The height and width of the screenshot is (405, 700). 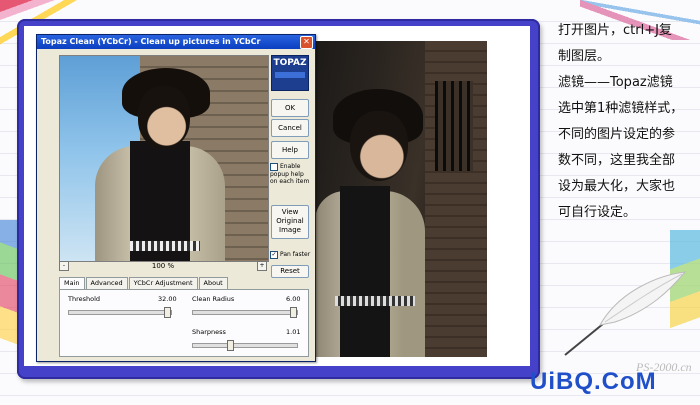 What do you see at coordinates (213, 299) in the screenshot?
I see `clean-radius-label: Clean Radius` at bounding box center [213, 299].